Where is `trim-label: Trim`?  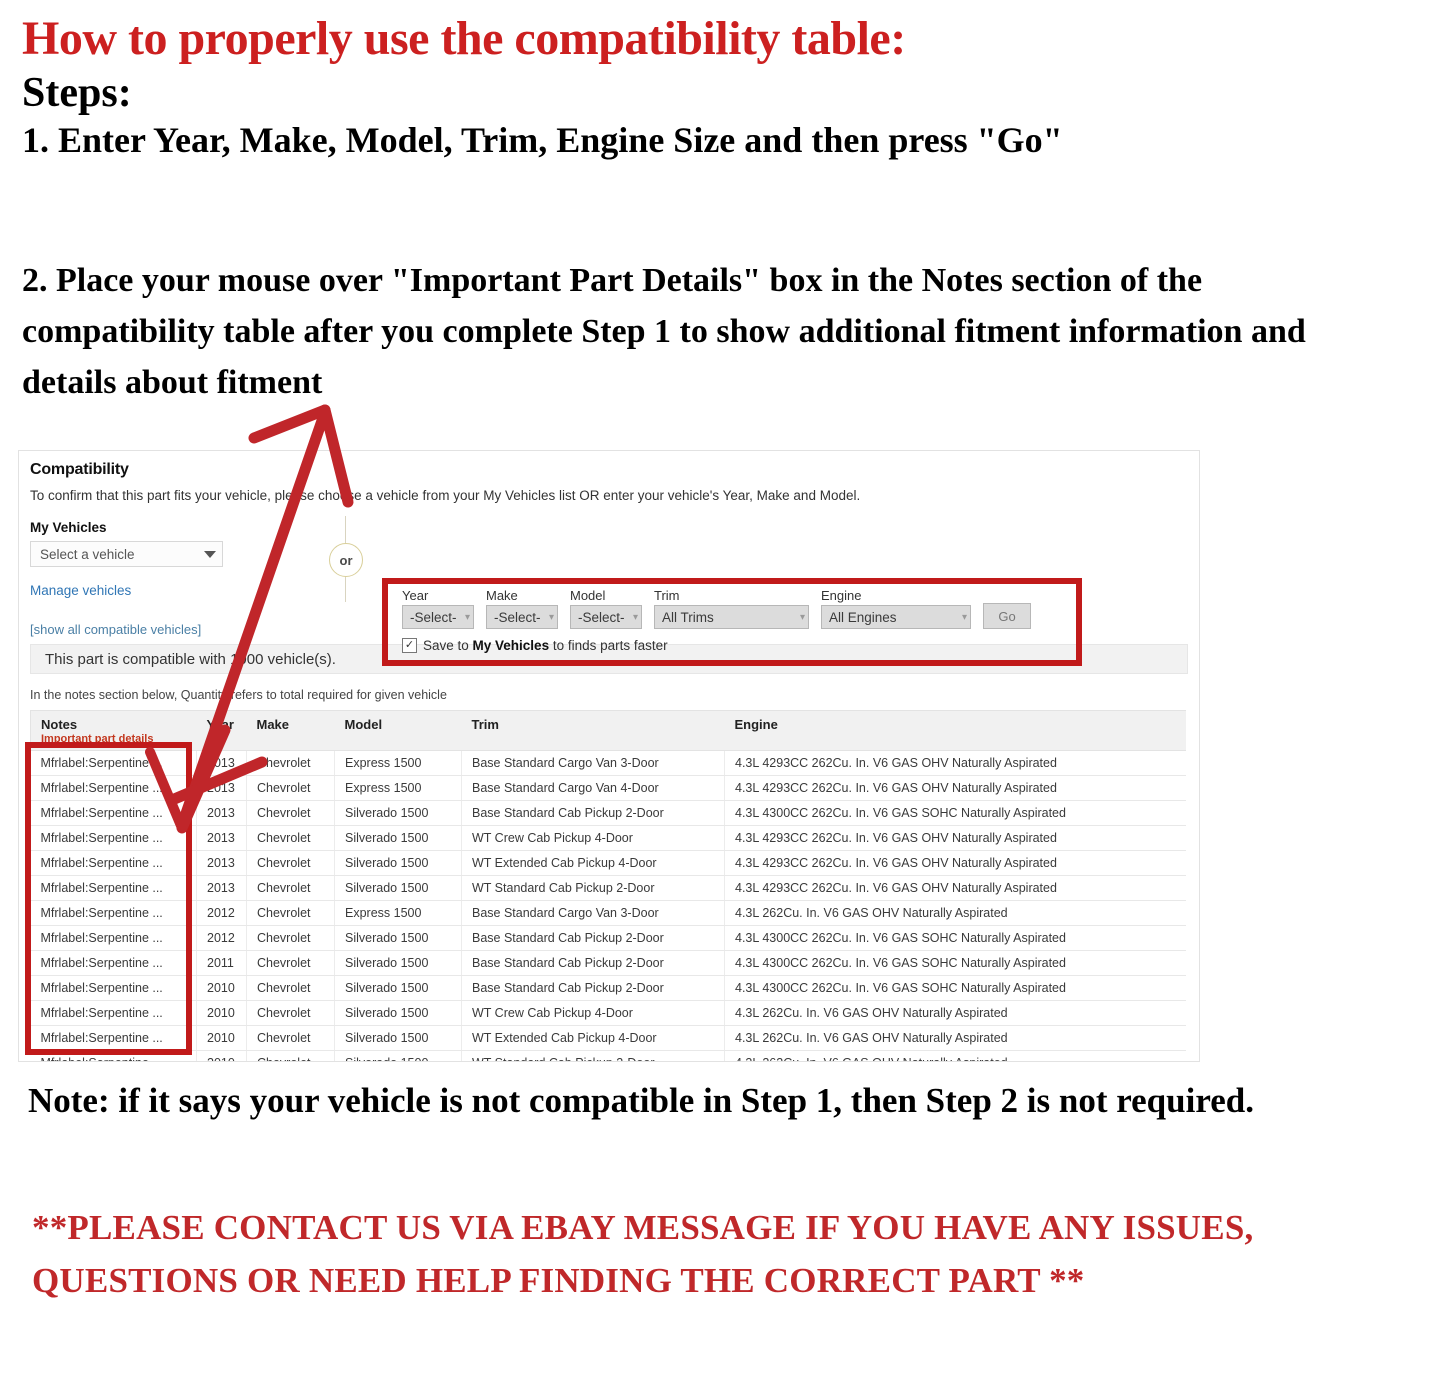 trim-label: Trim is located at coordinates (667, 595).